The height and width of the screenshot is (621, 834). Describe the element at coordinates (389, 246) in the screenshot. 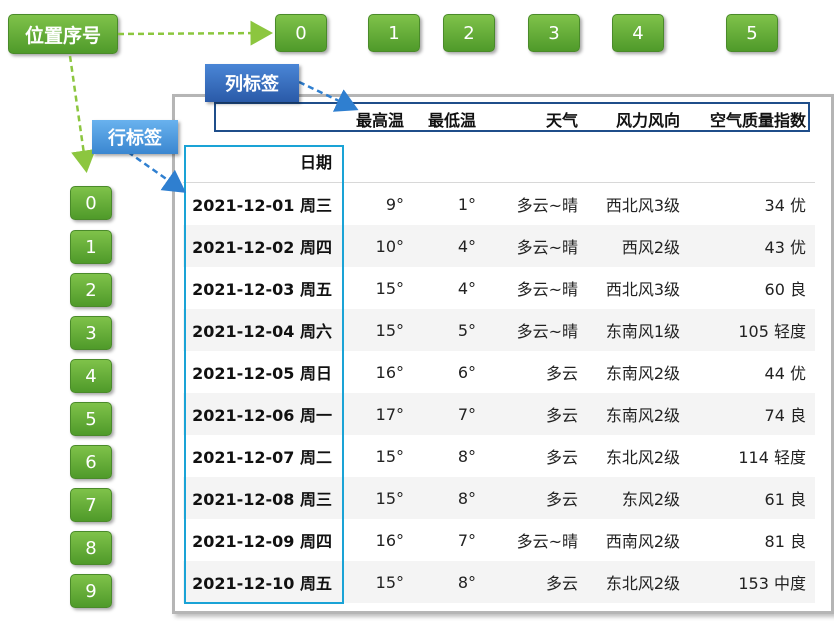

I see `cell-max-temp: 10°` at that location.